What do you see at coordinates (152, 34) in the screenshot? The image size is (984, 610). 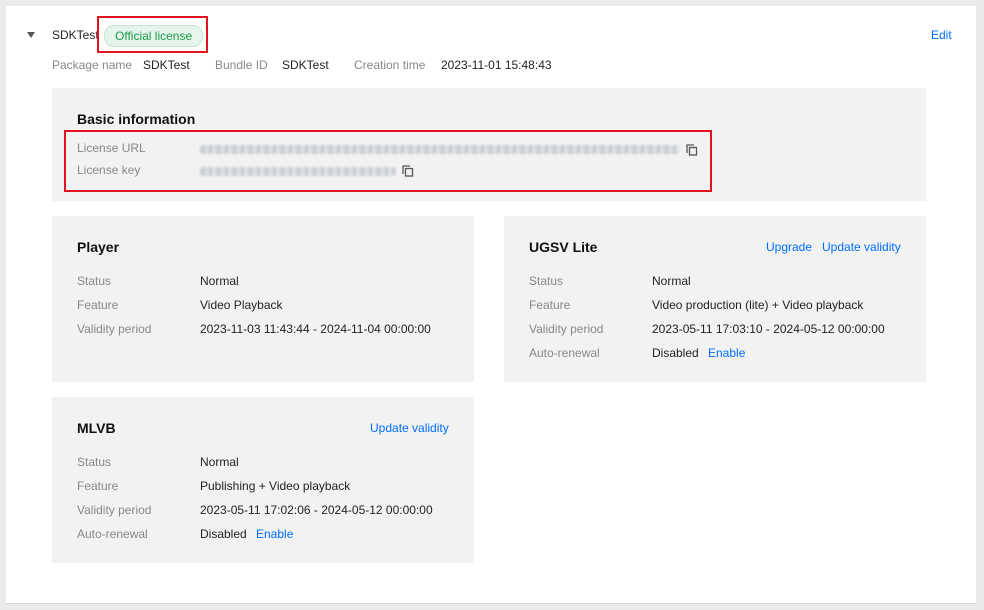 I see `highlight-box-badge` at bounding box center [152, 34].